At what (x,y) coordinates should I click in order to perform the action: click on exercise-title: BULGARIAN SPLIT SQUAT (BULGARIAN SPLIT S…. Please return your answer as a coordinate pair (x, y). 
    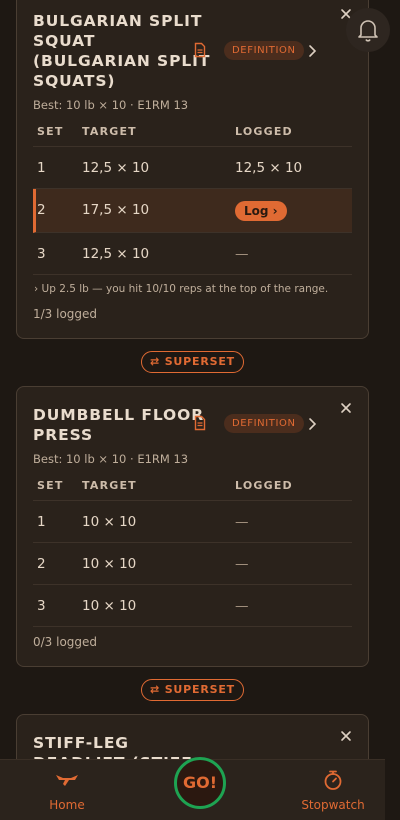
    Looking at the image, I should click on (121, 51).